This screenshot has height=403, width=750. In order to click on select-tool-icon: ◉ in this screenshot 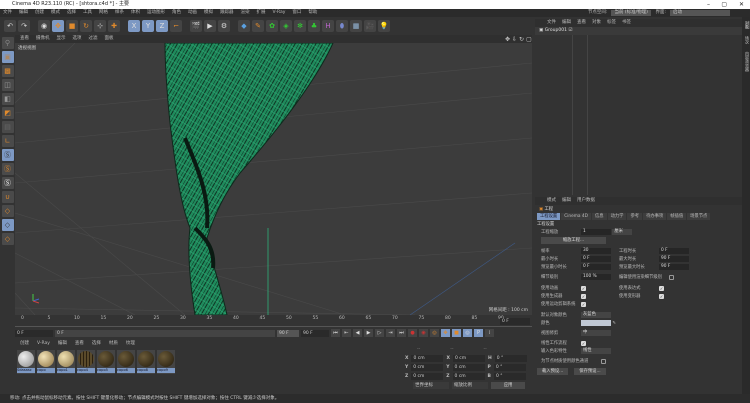, I will do `click(44, 26)`.